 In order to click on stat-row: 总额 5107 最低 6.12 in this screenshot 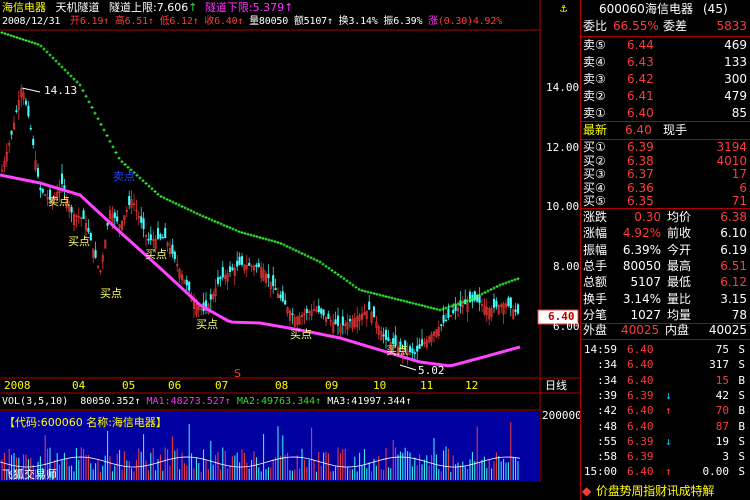, I will do `click(665, 282)`.